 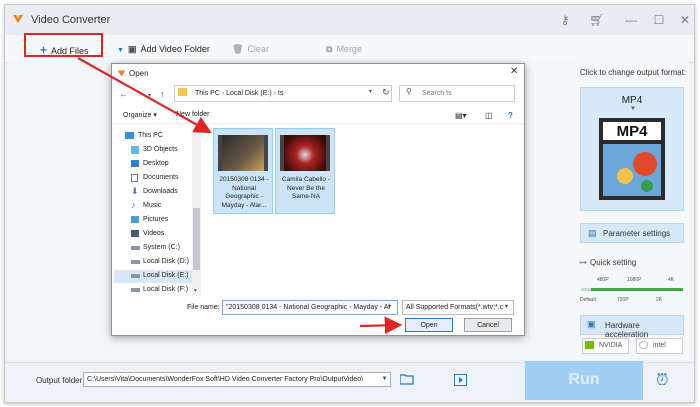 What do you see at coordinates (144, 95) in the screenshot?
I see `arrow-to-files` at bounding box center [144, 95].